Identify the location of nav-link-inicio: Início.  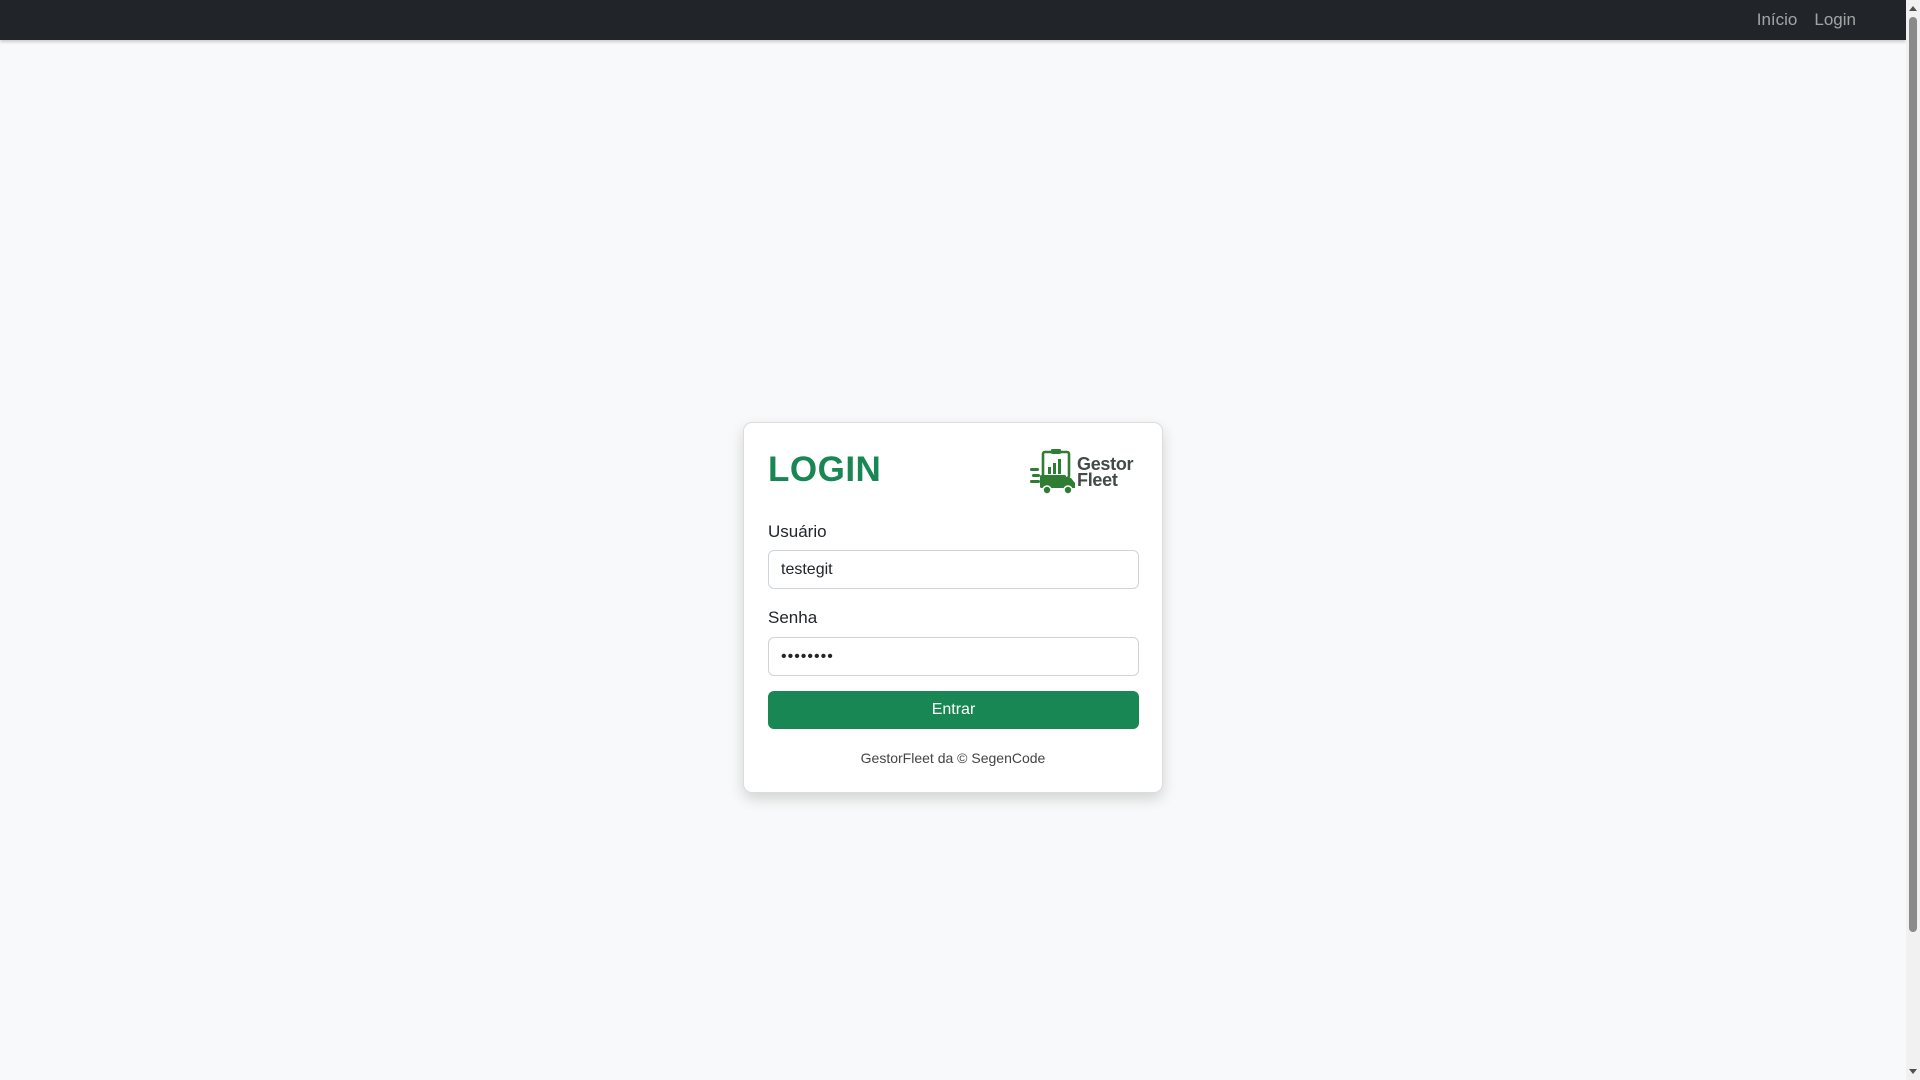
(1777, 20).